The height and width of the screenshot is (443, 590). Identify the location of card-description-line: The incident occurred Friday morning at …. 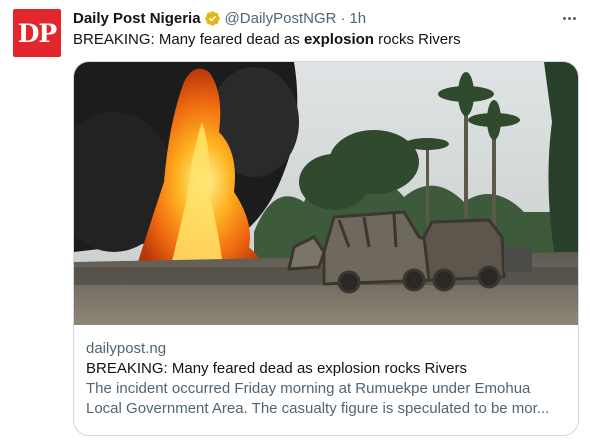
(308, 388).